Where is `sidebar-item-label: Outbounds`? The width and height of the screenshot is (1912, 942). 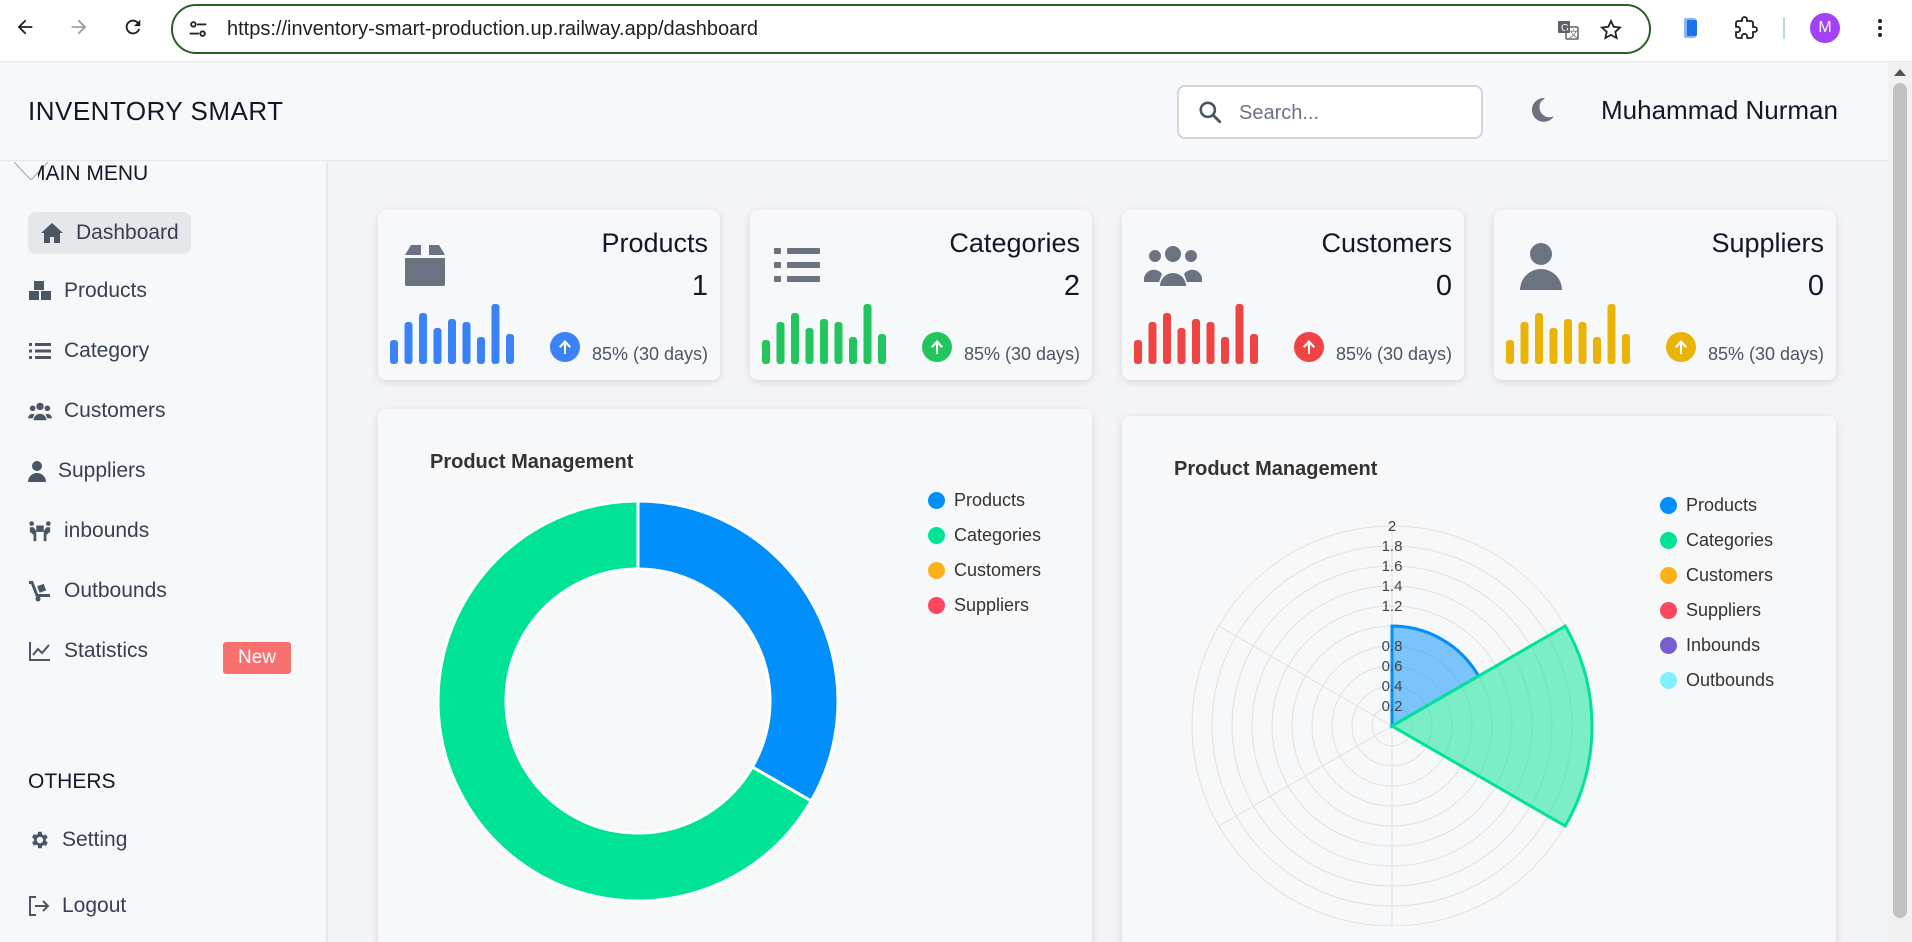 sidebar-item-label: Outbounds is located at coordinates (115, 590).